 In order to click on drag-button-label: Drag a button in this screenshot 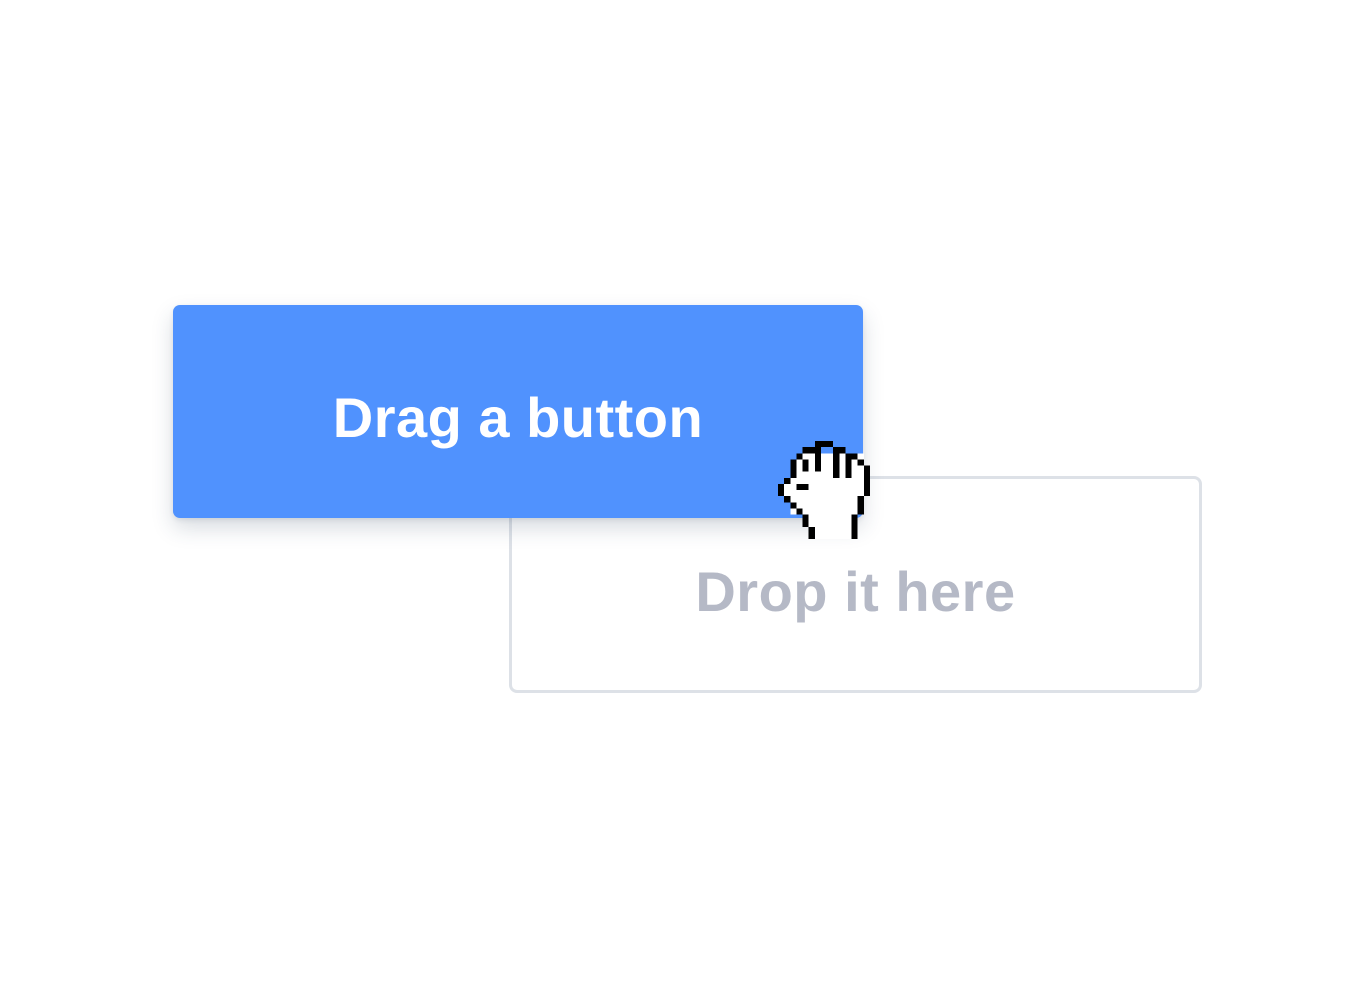, I will do `click(518, 417)`.